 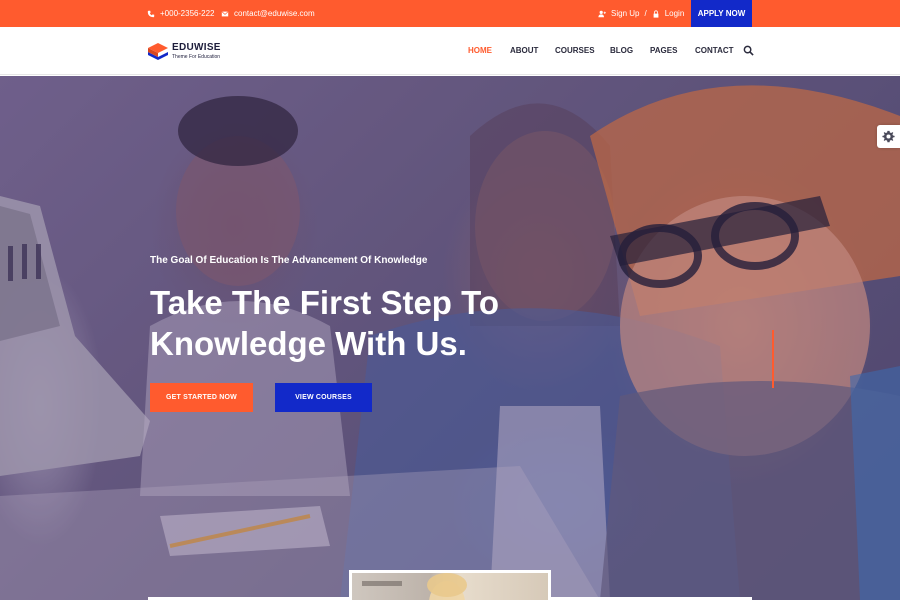 What do you see at coordinates (625, 13) in the screenshot?
I see `signup-label: Sign Up` at bounding box center [625, 13].